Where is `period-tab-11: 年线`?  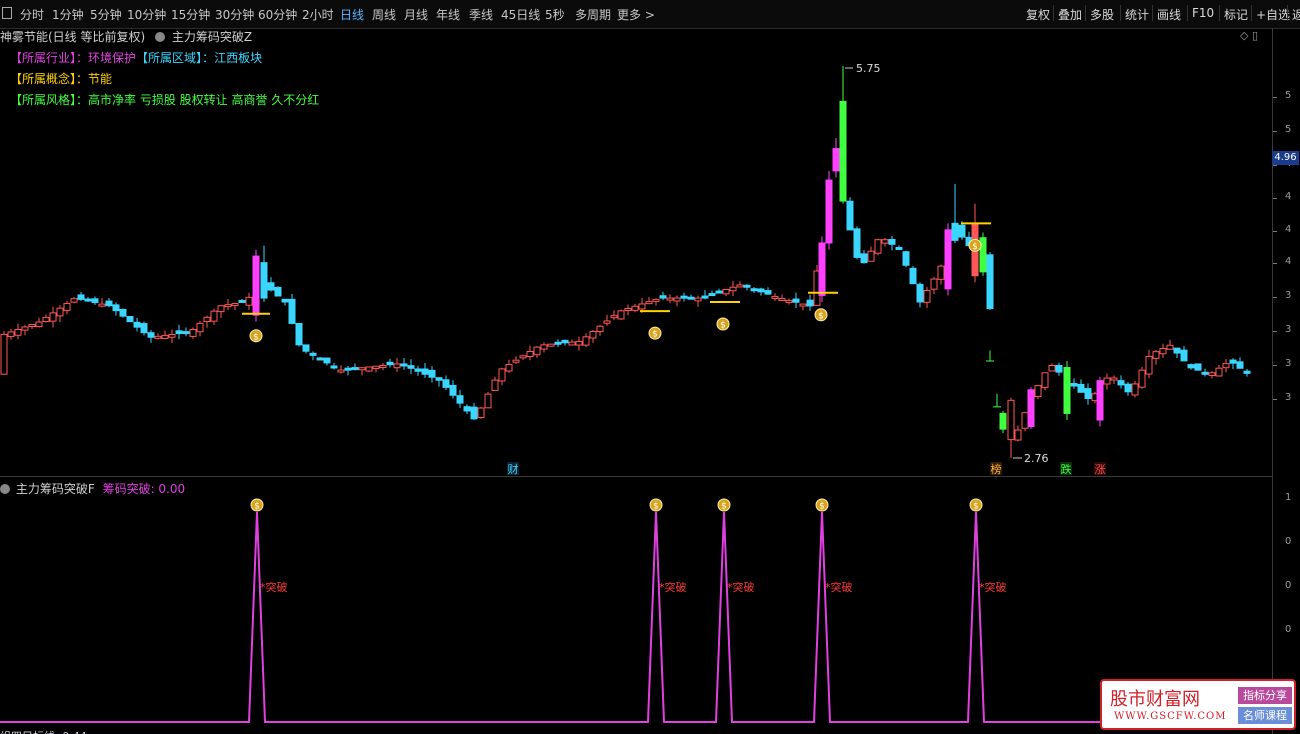
period-tab-11: 年线 is located at coordinates (448, 14).